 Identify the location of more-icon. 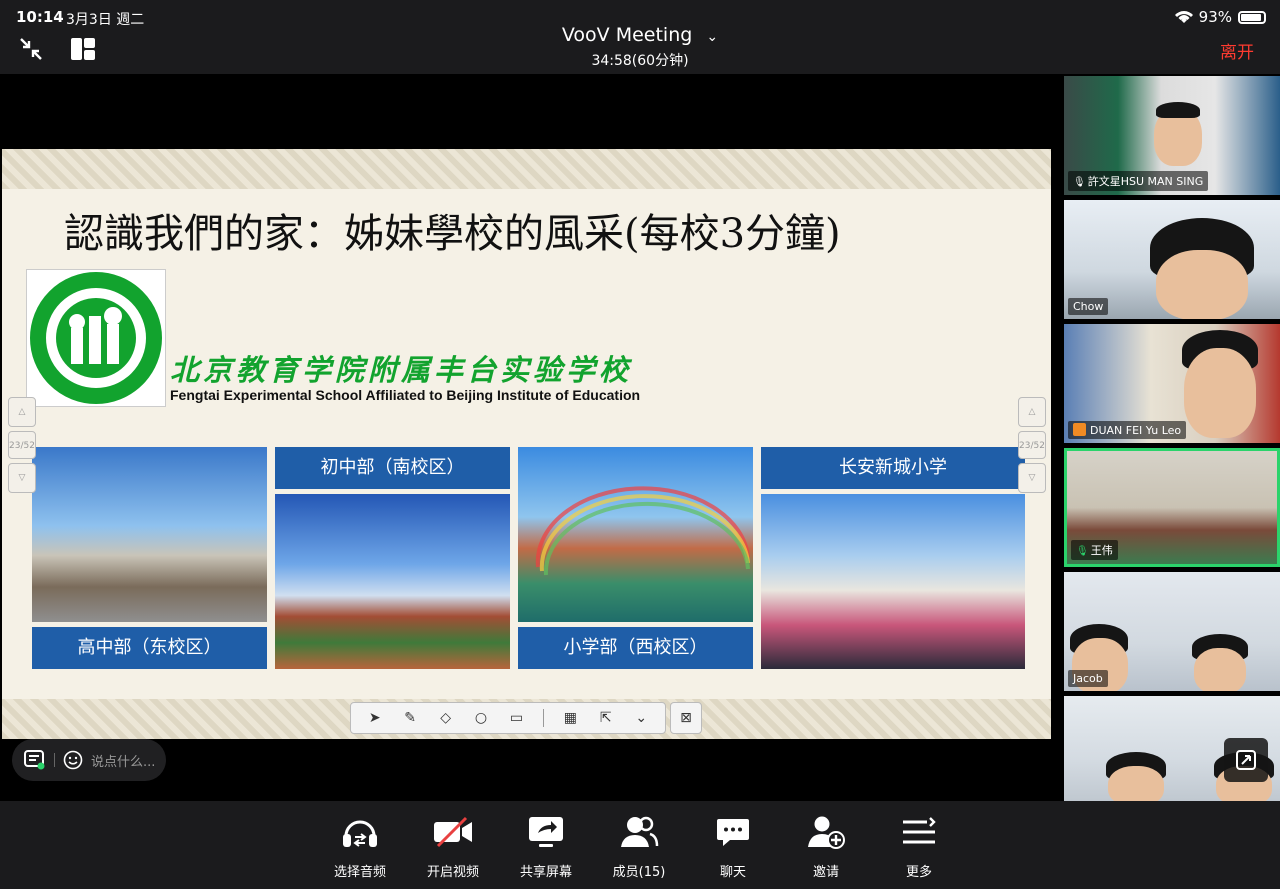
(919, 830).